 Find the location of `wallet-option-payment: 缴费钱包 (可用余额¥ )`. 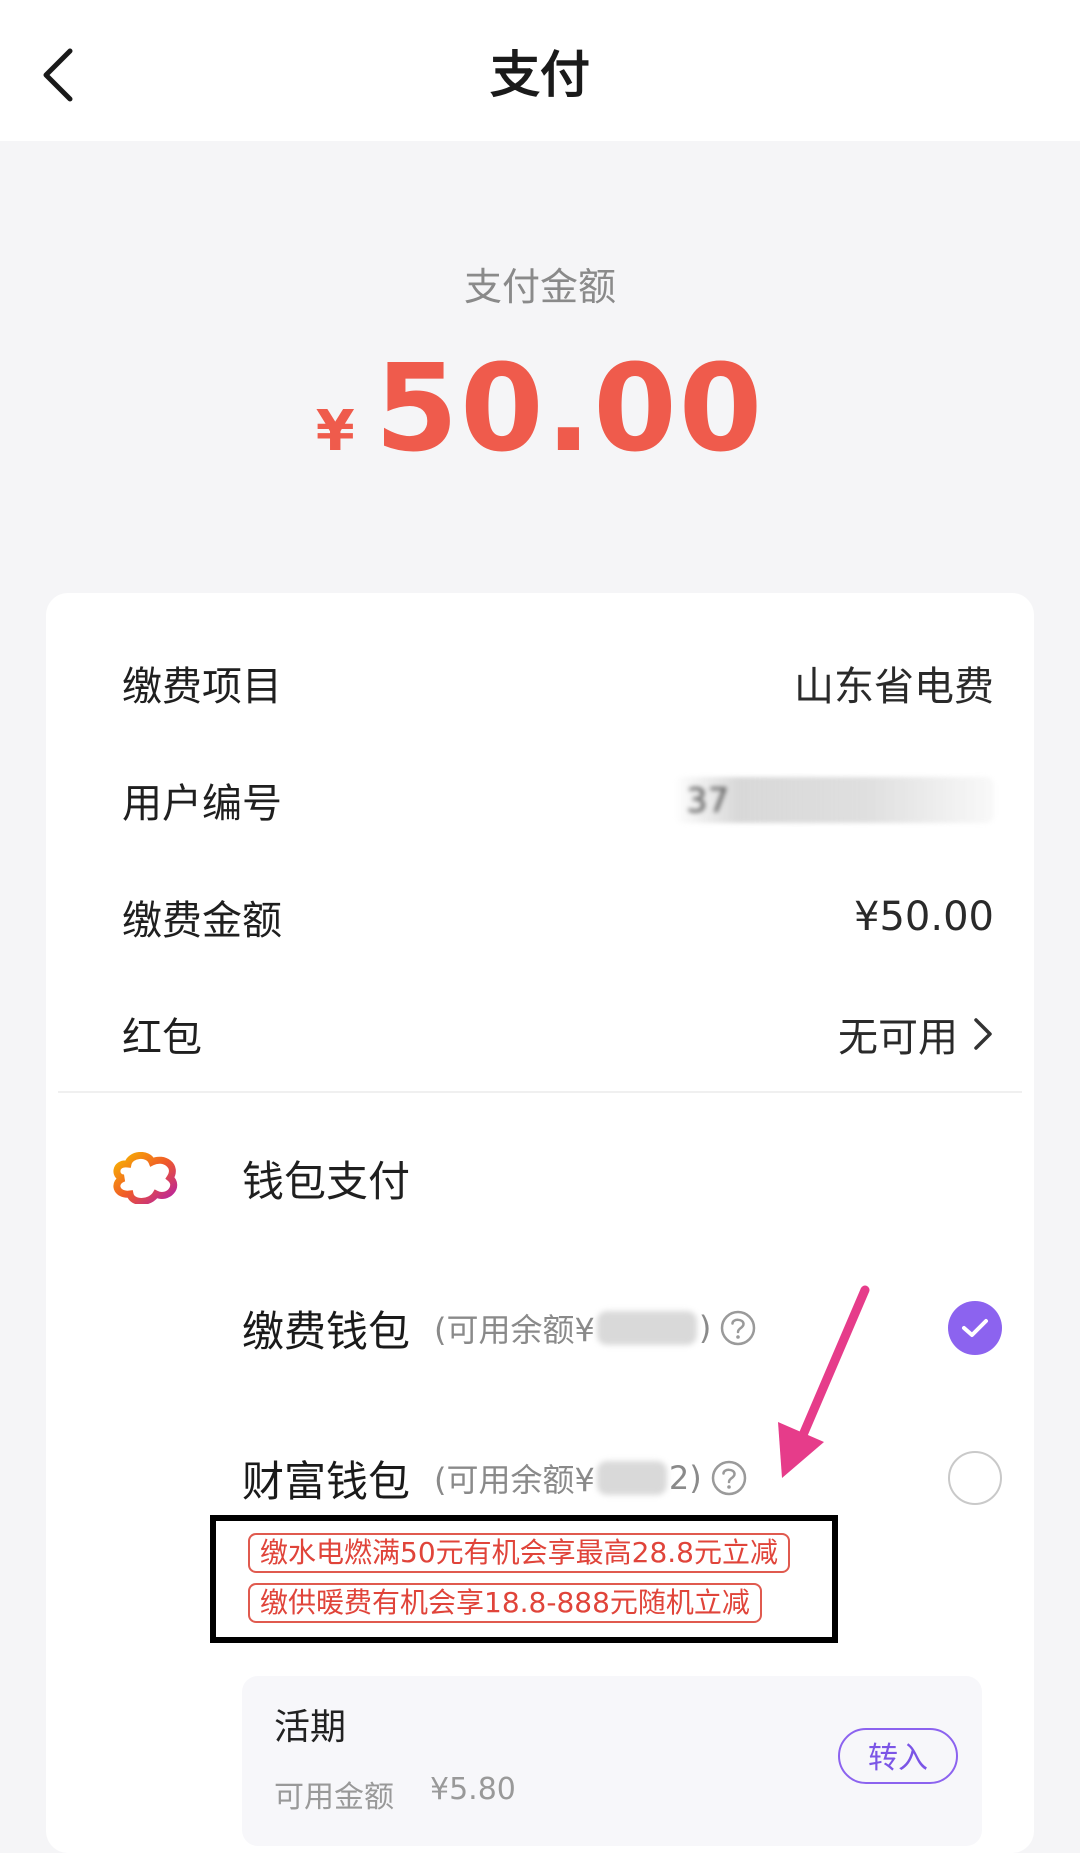

wallet-option-payment: 缴费钱包 (可用余额¥ ) is located at coordinates (622, 1328).